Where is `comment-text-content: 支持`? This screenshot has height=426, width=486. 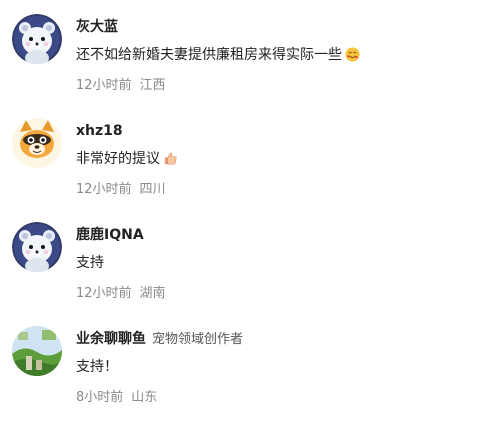 comment-text-content: 支持 is located at coordinates (90, 263).